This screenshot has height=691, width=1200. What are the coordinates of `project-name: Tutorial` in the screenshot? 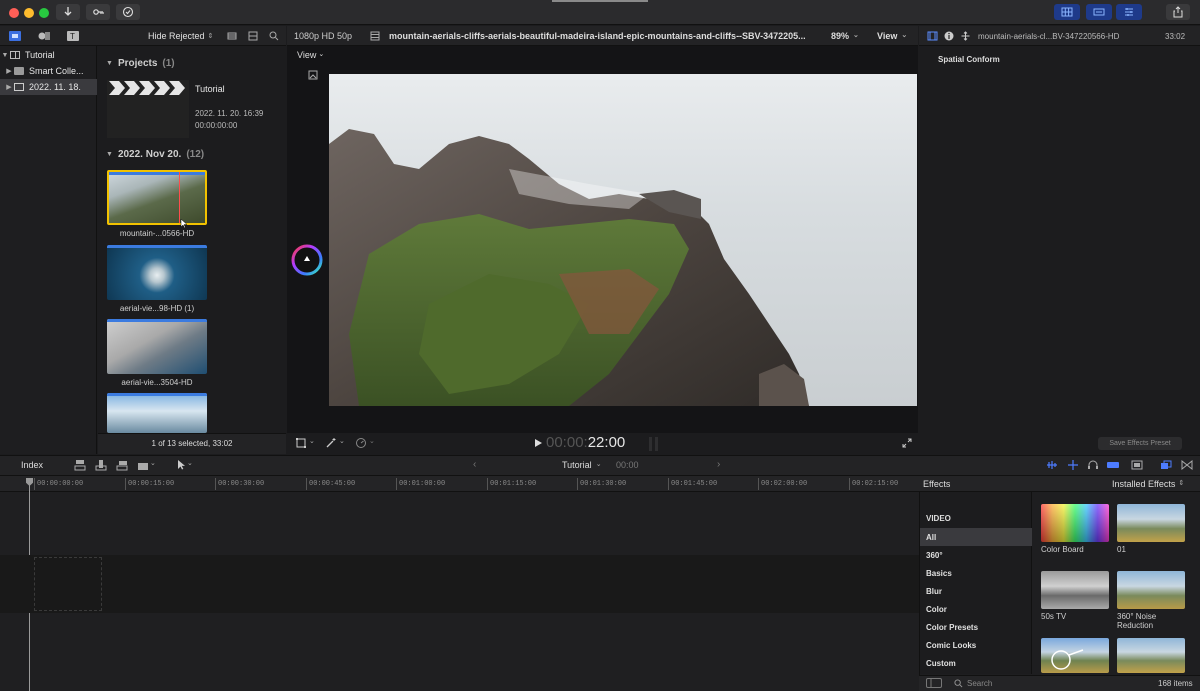 It's located at (210, 89).